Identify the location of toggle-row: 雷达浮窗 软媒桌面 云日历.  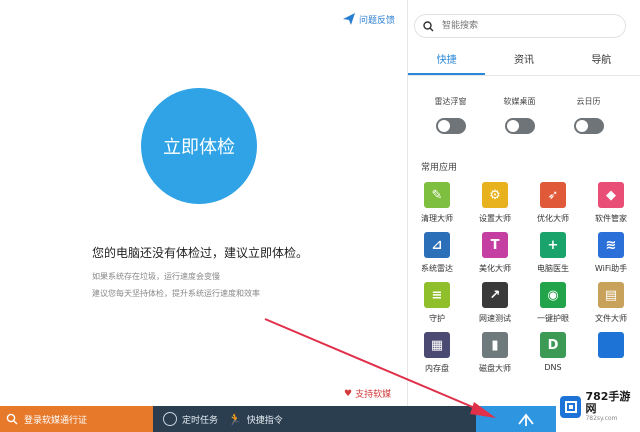
(524, 115).